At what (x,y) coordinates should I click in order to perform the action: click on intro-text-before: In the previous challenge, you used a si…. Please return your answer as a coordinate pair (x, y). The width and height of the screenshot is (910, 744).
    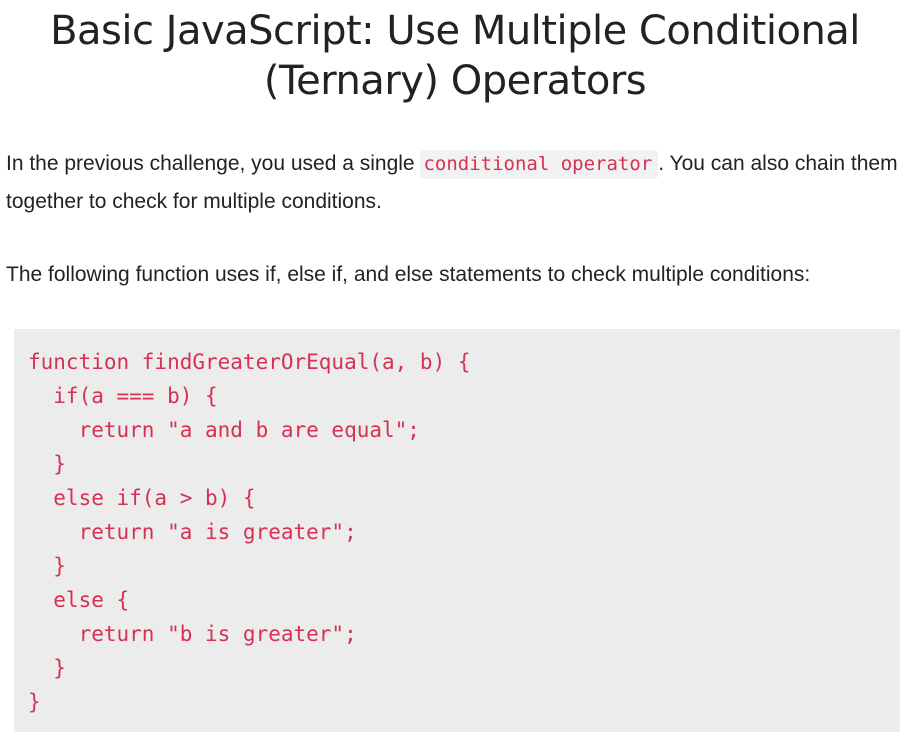
    Looking at the image, I should click on (213, 163).